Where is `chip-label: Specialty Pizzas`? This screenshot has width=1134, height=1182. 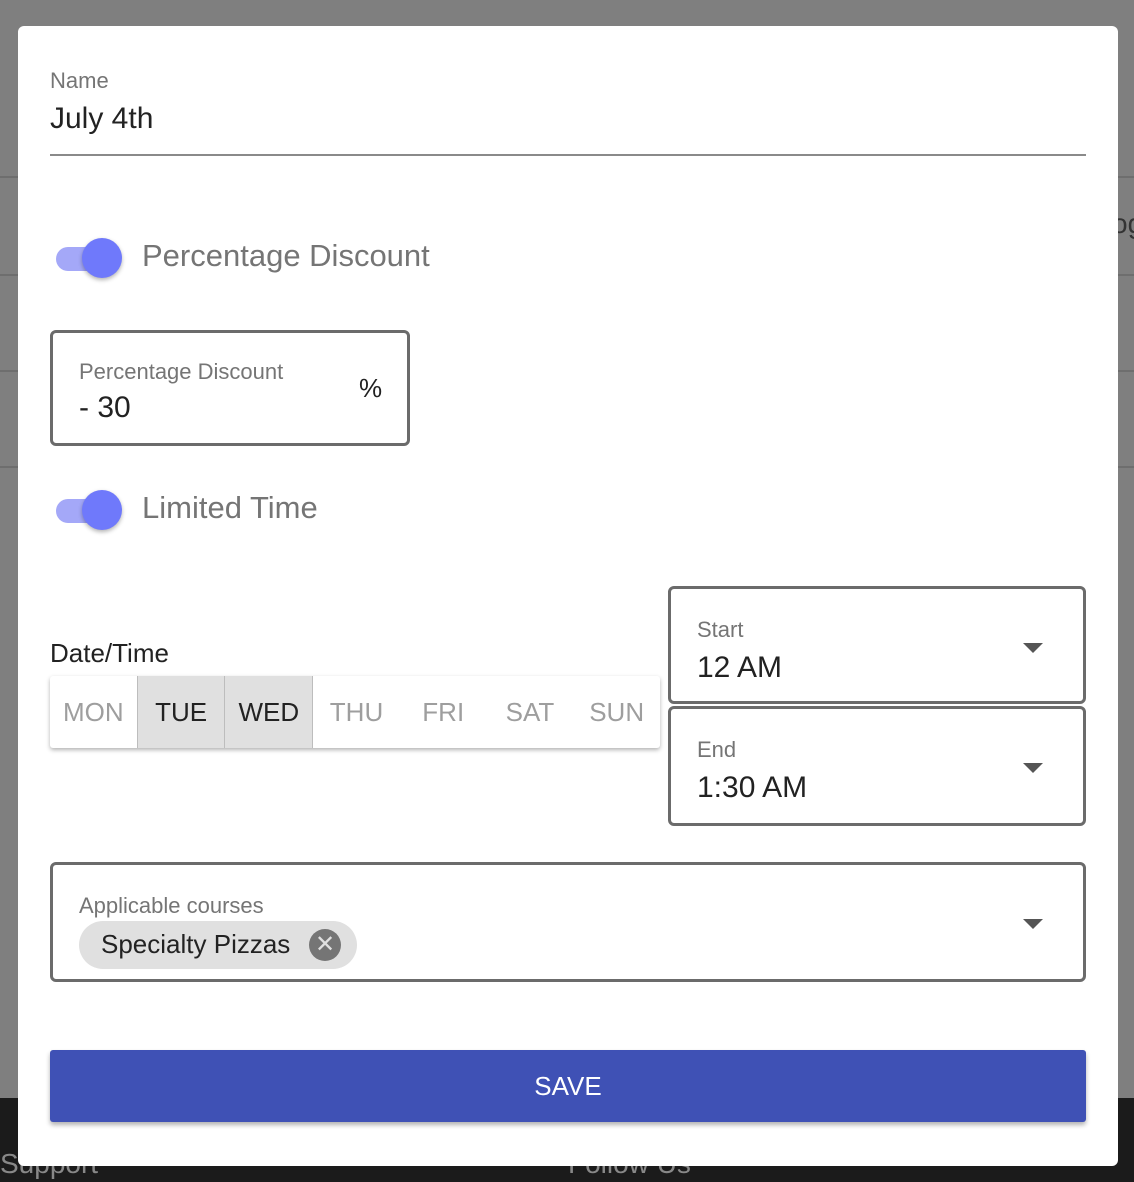 chip-label: Specialty Pizzas is located at coordinates (196, 944).